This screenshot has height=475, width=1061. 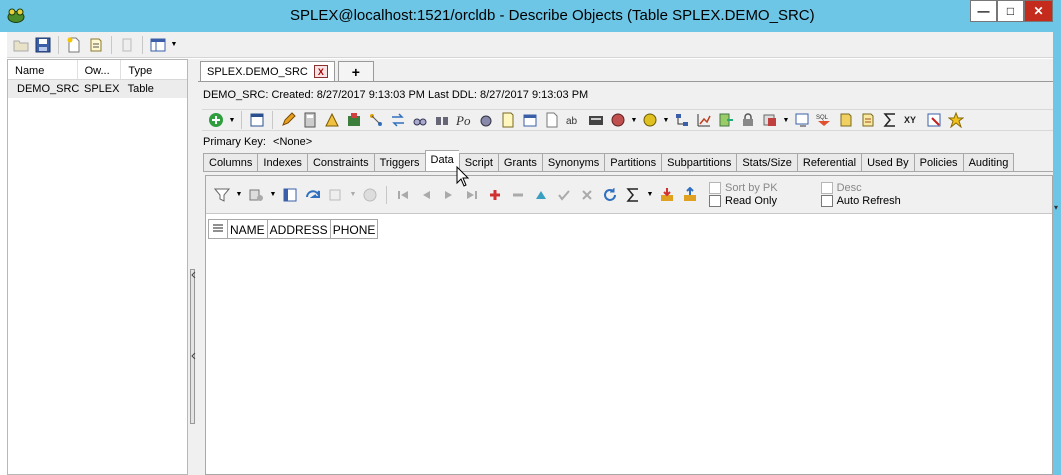 What do you see at coordinates (699, 162) in the screenshot?
I see `tab-subpartitions: Subpartitions` at bounding box center [699, 162].